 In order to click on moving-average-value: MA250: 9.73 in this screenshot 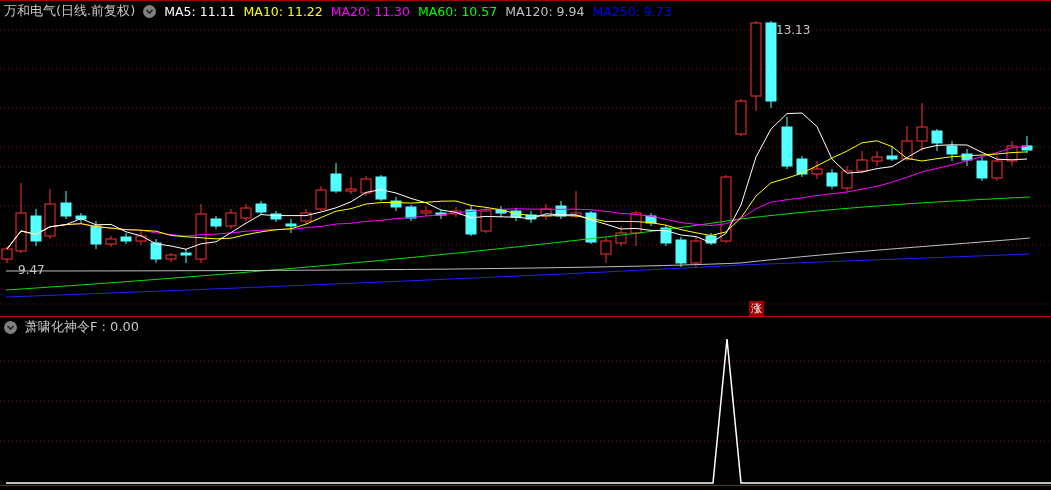, I will do `click(632, 11)`.